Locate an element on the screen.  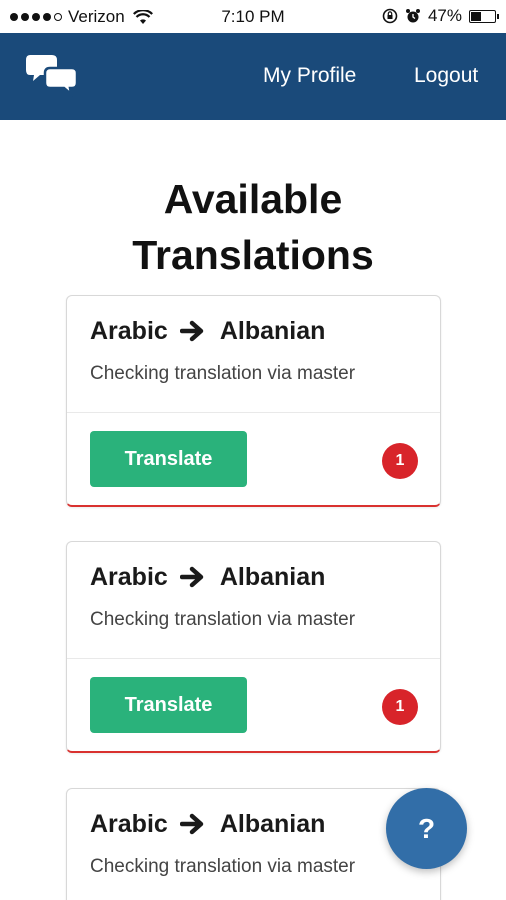
chat-bubbles-icon is located at coordinates (53, 75).